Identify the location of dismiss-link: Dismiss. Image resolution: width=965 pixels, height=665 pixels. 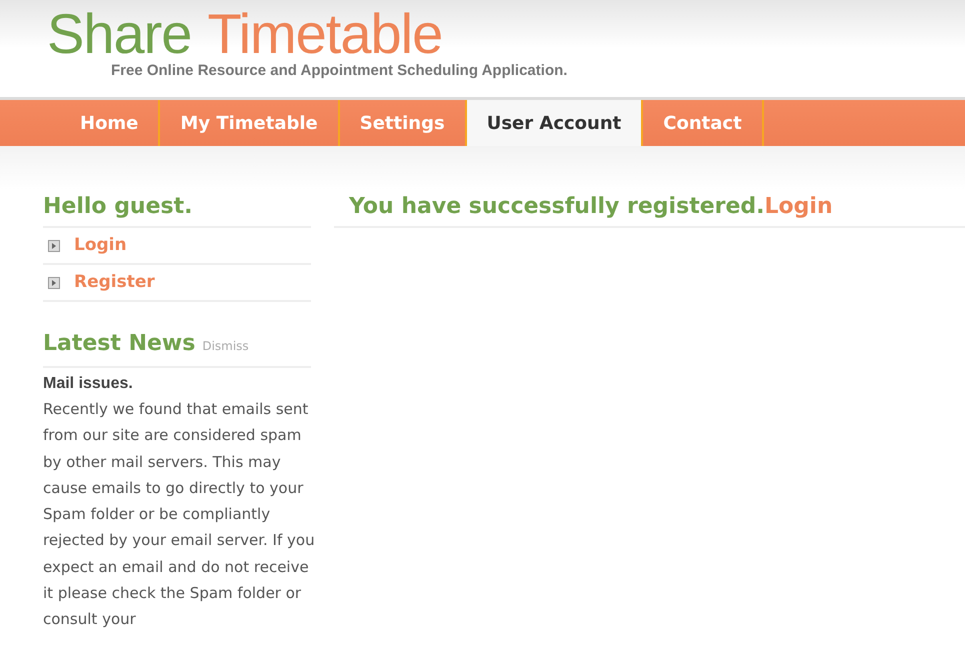
(225, 346).